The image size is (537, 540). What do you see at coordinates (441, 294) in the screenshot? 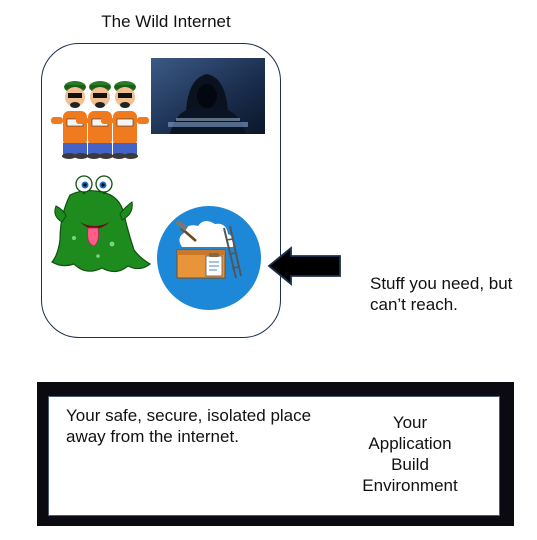
I see `callout-text: Stuff you need, but can’t reach.` at bounding box center [441, 294].